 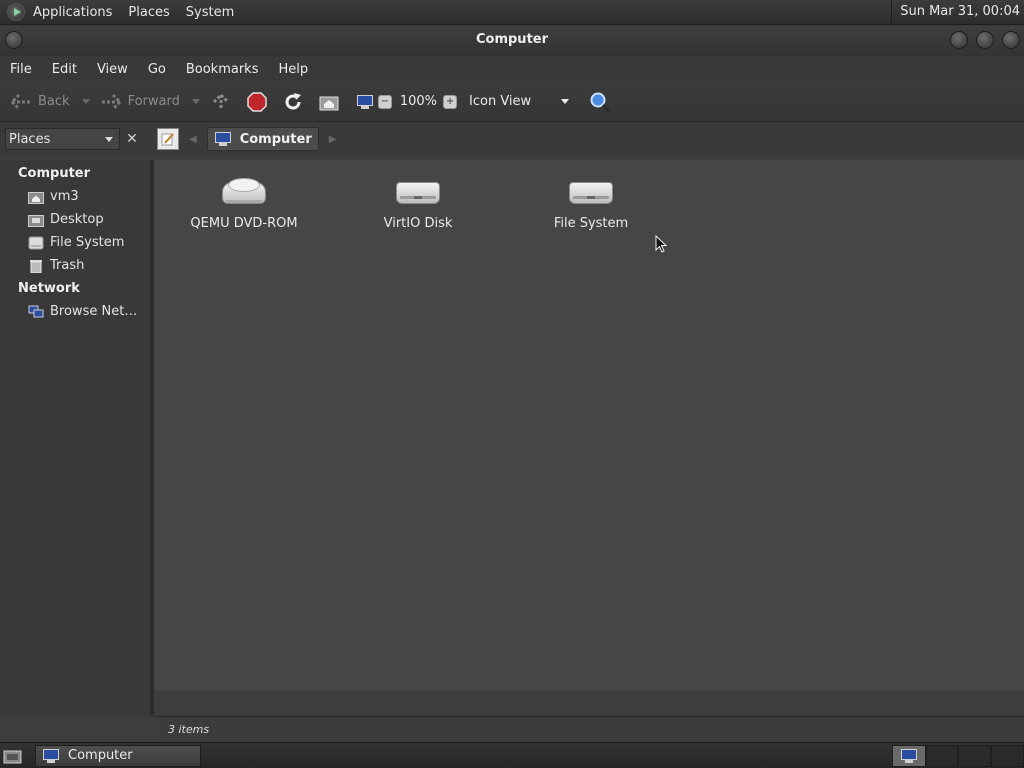 I want to click on location-bar: Places ✕ ◀ Computer ▶, so click(x=512, y=139).